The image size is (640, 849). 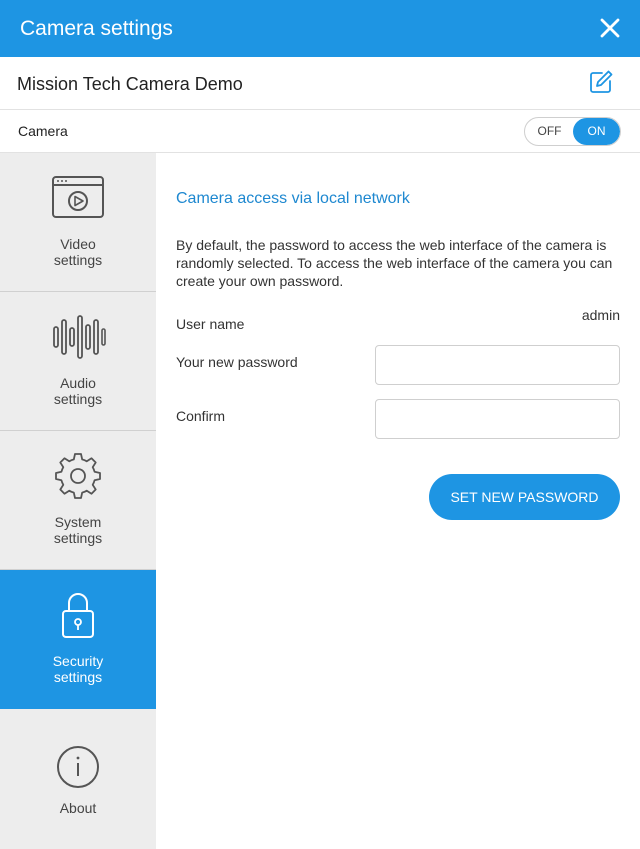 I want to click on sidebar-item-label: About, so click(x=78, y=808).